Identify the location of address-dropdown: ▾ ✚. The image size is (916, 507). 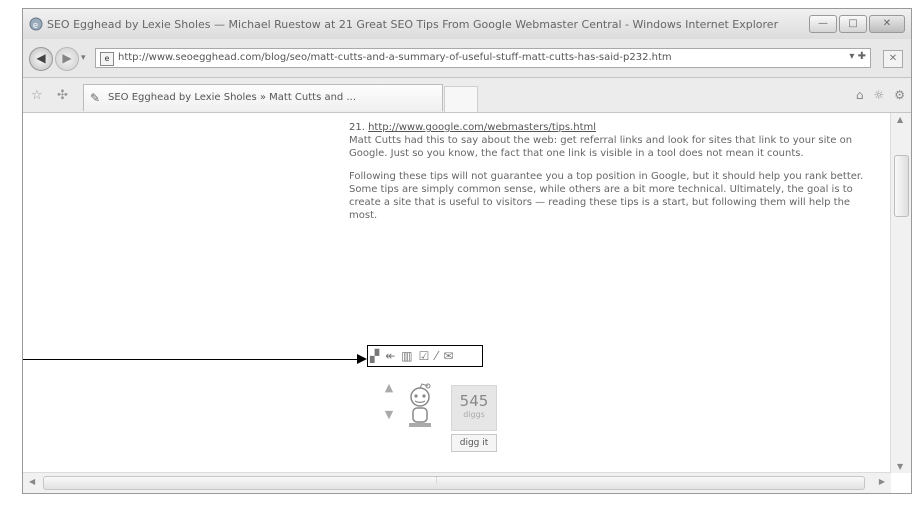
(857, 56).